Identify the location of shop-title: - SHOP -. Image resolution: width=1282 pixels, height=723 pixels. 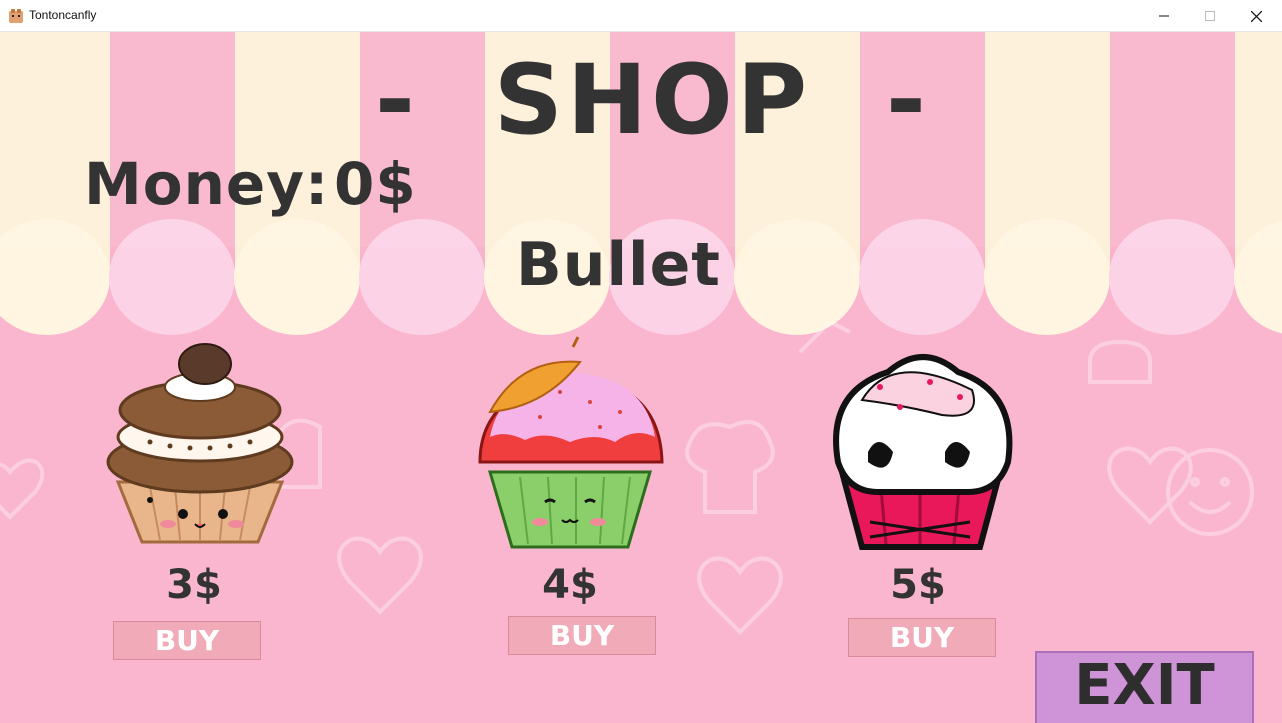
(652, 100).